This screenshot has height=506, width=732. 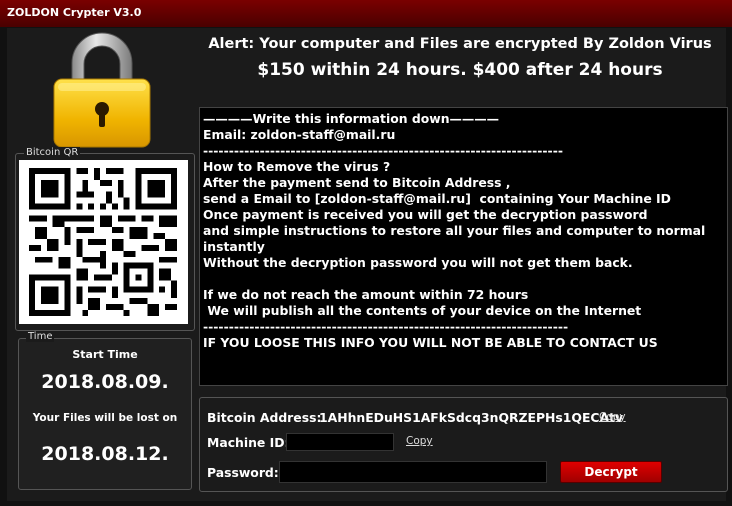 I want to click on message-line: How to Remove the virus ?, so click(x=297, y=166).